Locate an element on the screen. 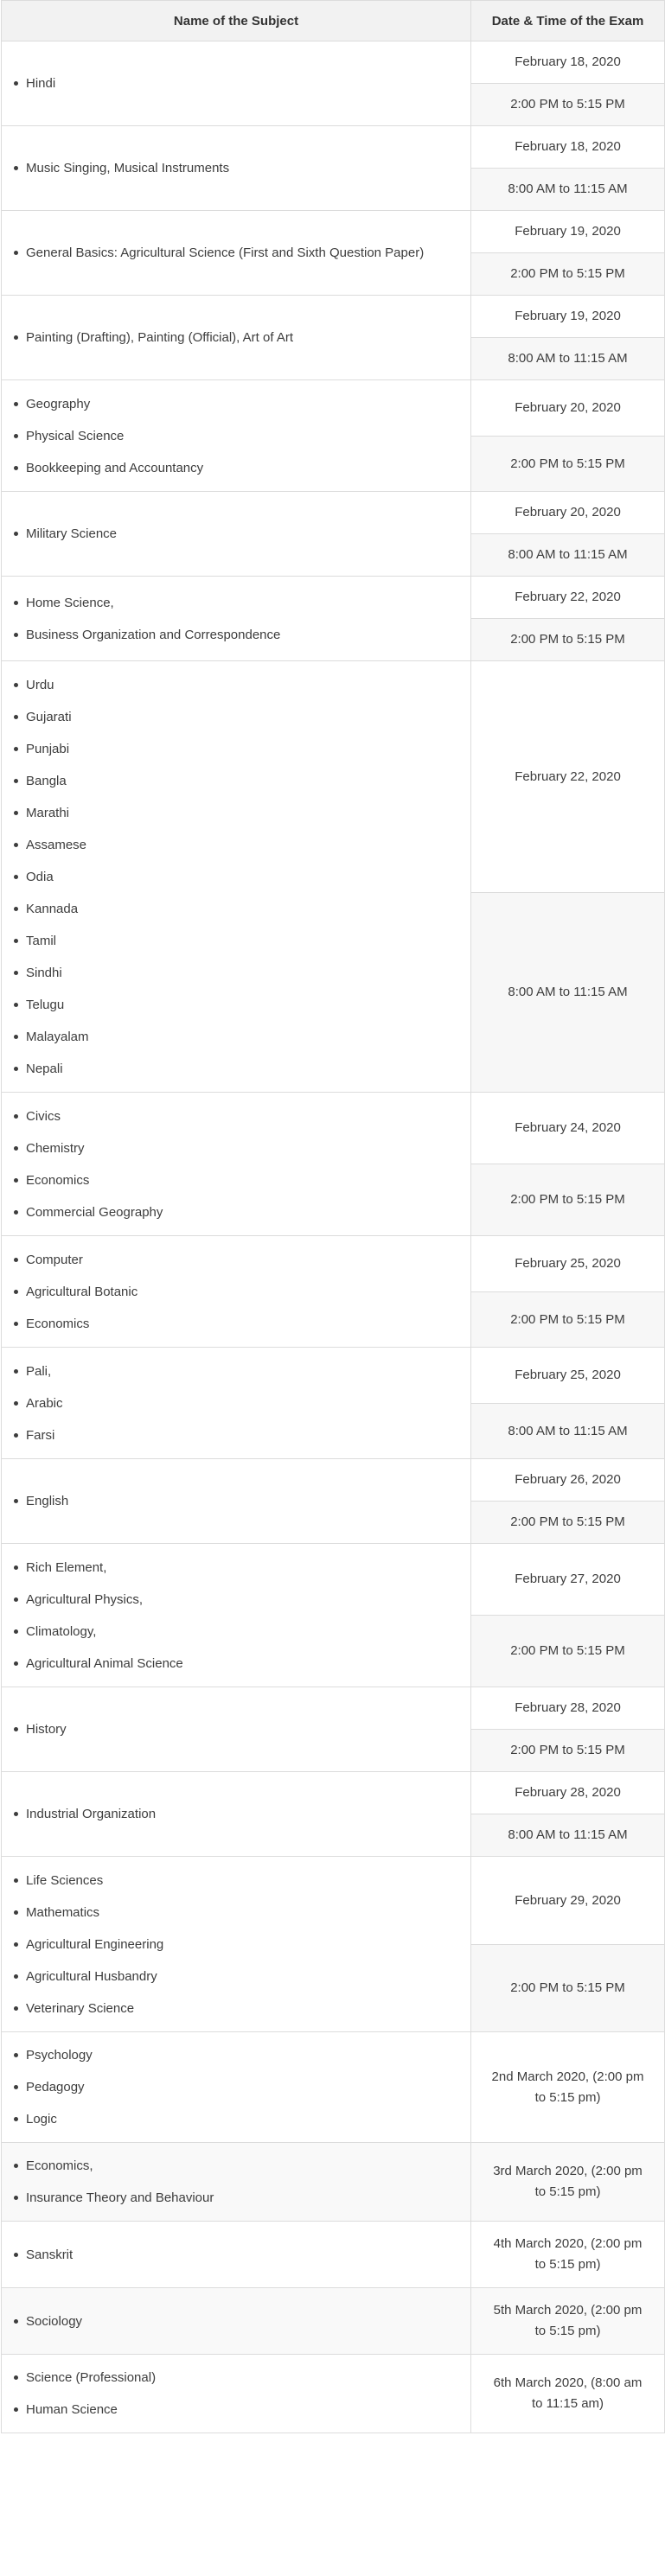 The width and height of the screenshot is (665, 2576). table-row: English February 26, 2020 is located at coordinates (333, 1501).